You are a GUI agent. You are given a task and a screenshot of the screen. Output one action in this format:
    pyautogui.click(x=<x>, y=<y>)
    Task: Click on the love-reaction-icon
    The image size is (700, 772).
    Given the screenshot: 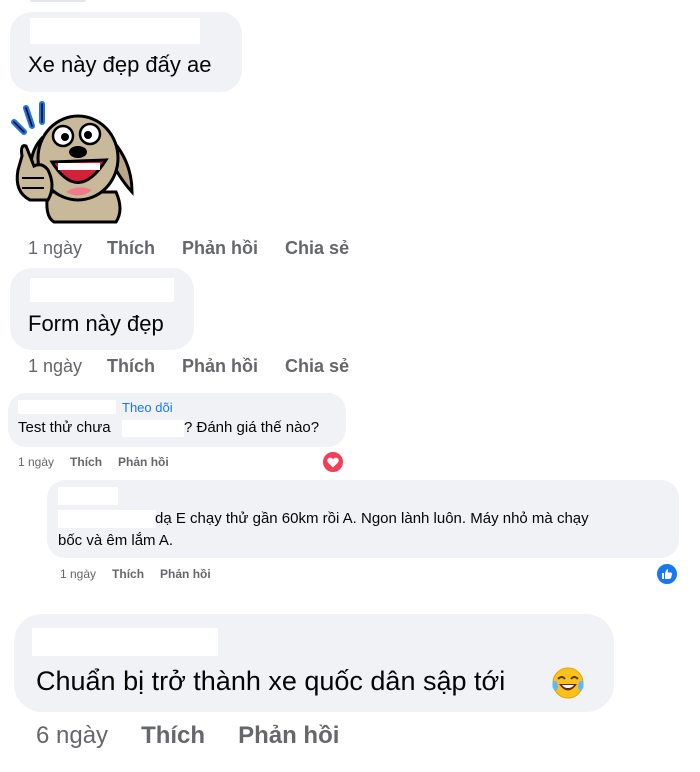 What is the action you would take?
    pyautogui.click(x=333, y=462)
    